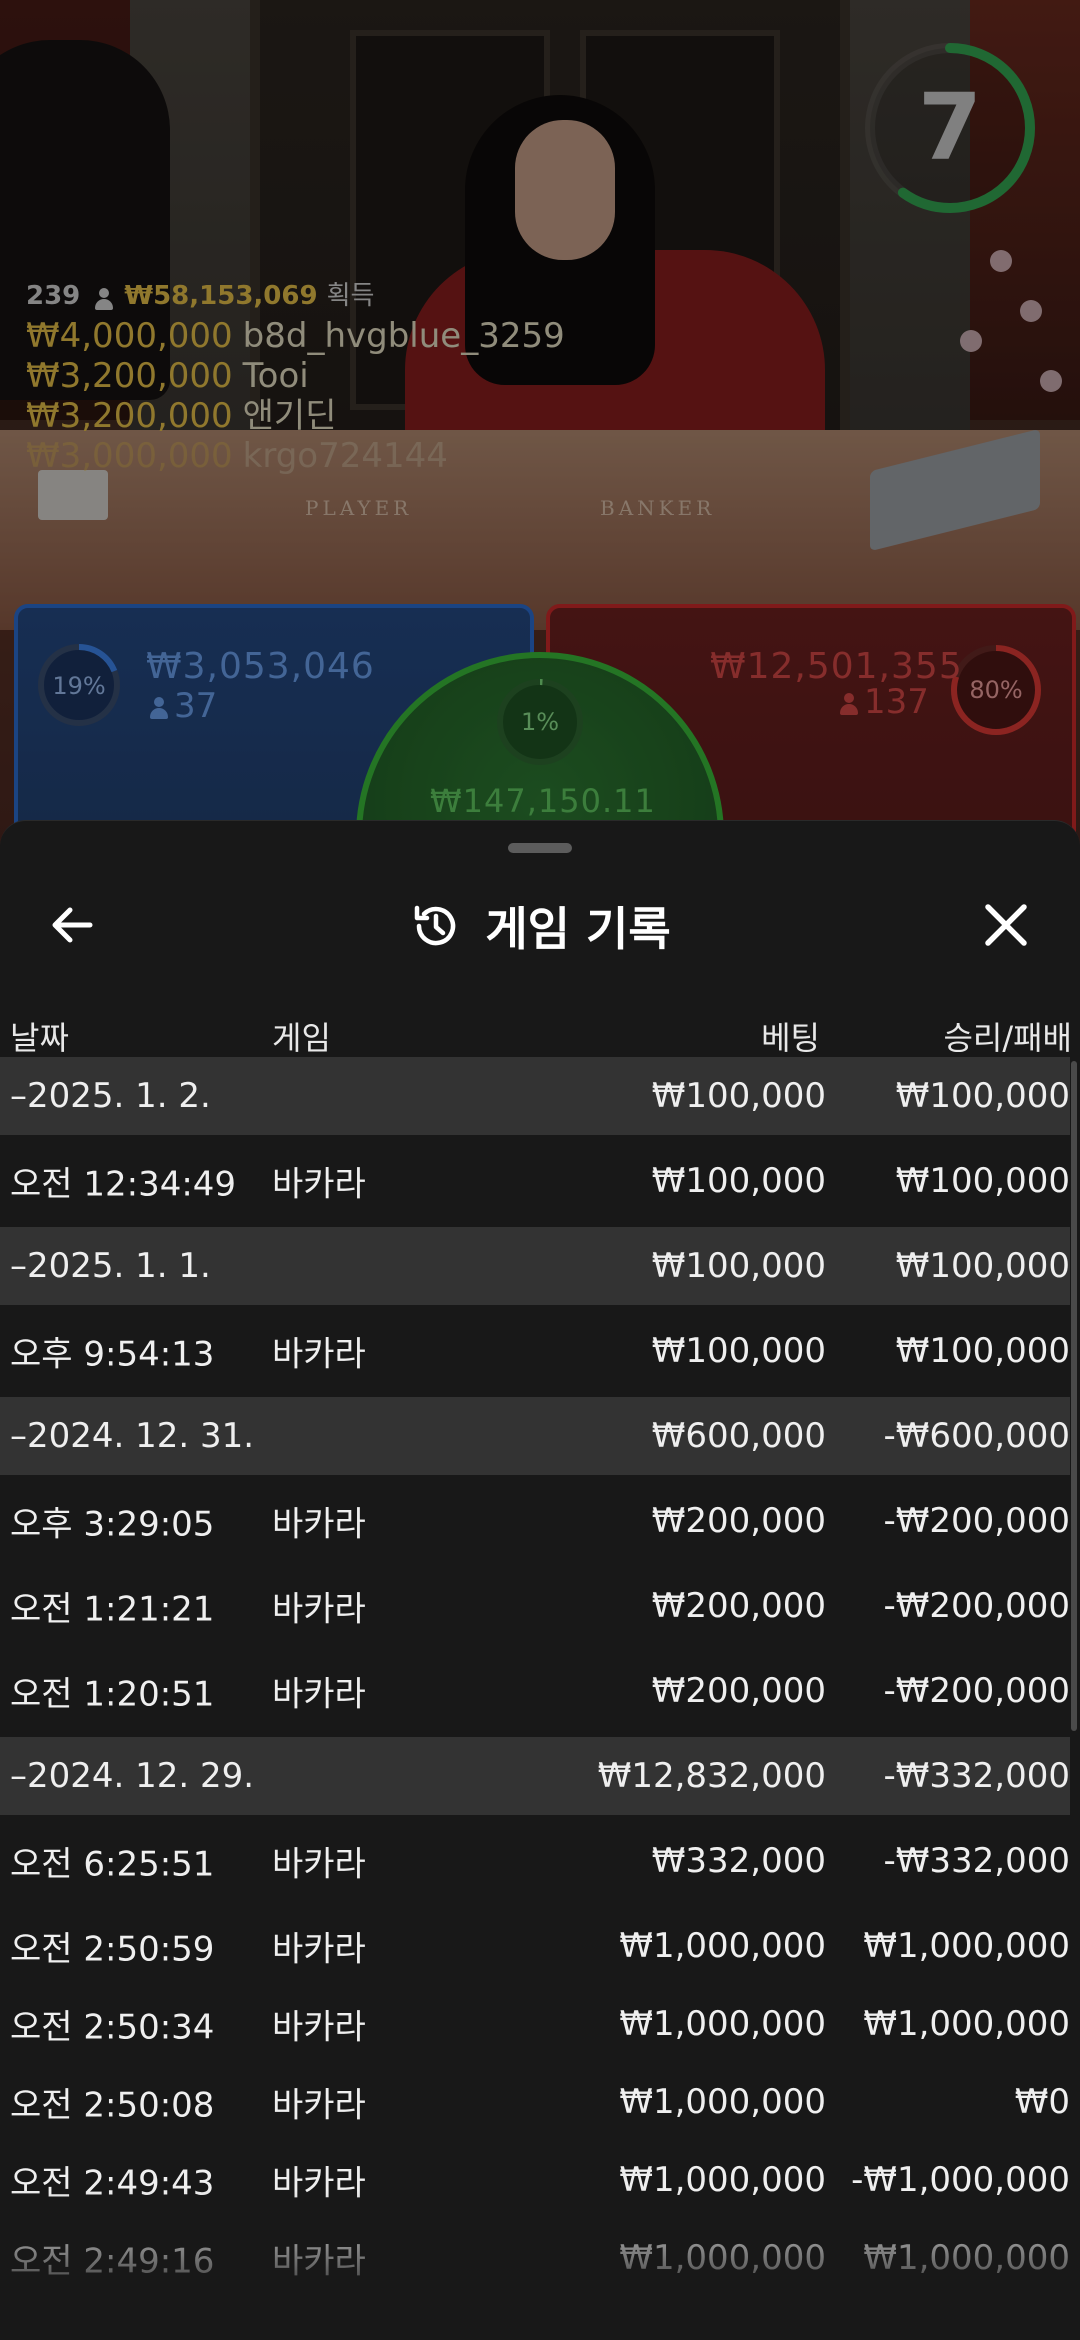  What do you see at coordinates (535, 1691) in the screenshot?
I see `history-row: 오전 1:20:51 바카라 ₩200,000 -₩200,000` at bounding box center [535, 1691].